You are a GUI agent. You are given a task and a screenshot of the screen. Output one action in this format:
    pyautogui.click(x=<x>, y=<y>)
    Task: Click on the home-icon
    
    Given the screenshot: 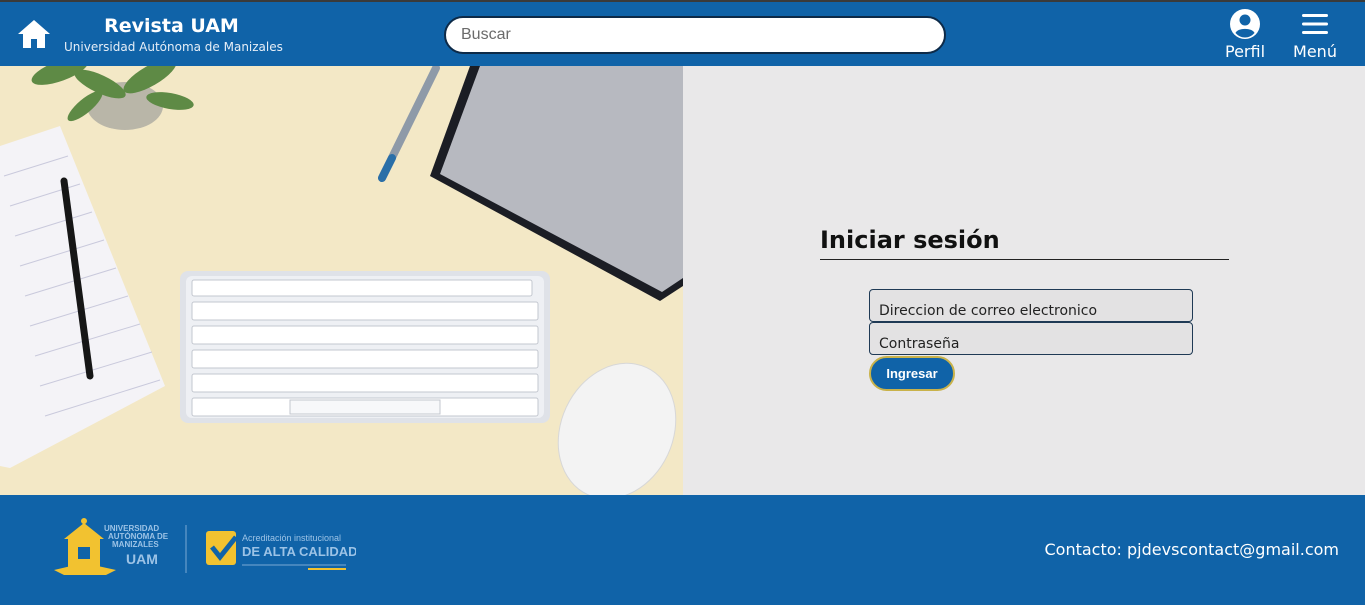 What is the action you would take?
    pyautogui.click(x=34, y=34)
    